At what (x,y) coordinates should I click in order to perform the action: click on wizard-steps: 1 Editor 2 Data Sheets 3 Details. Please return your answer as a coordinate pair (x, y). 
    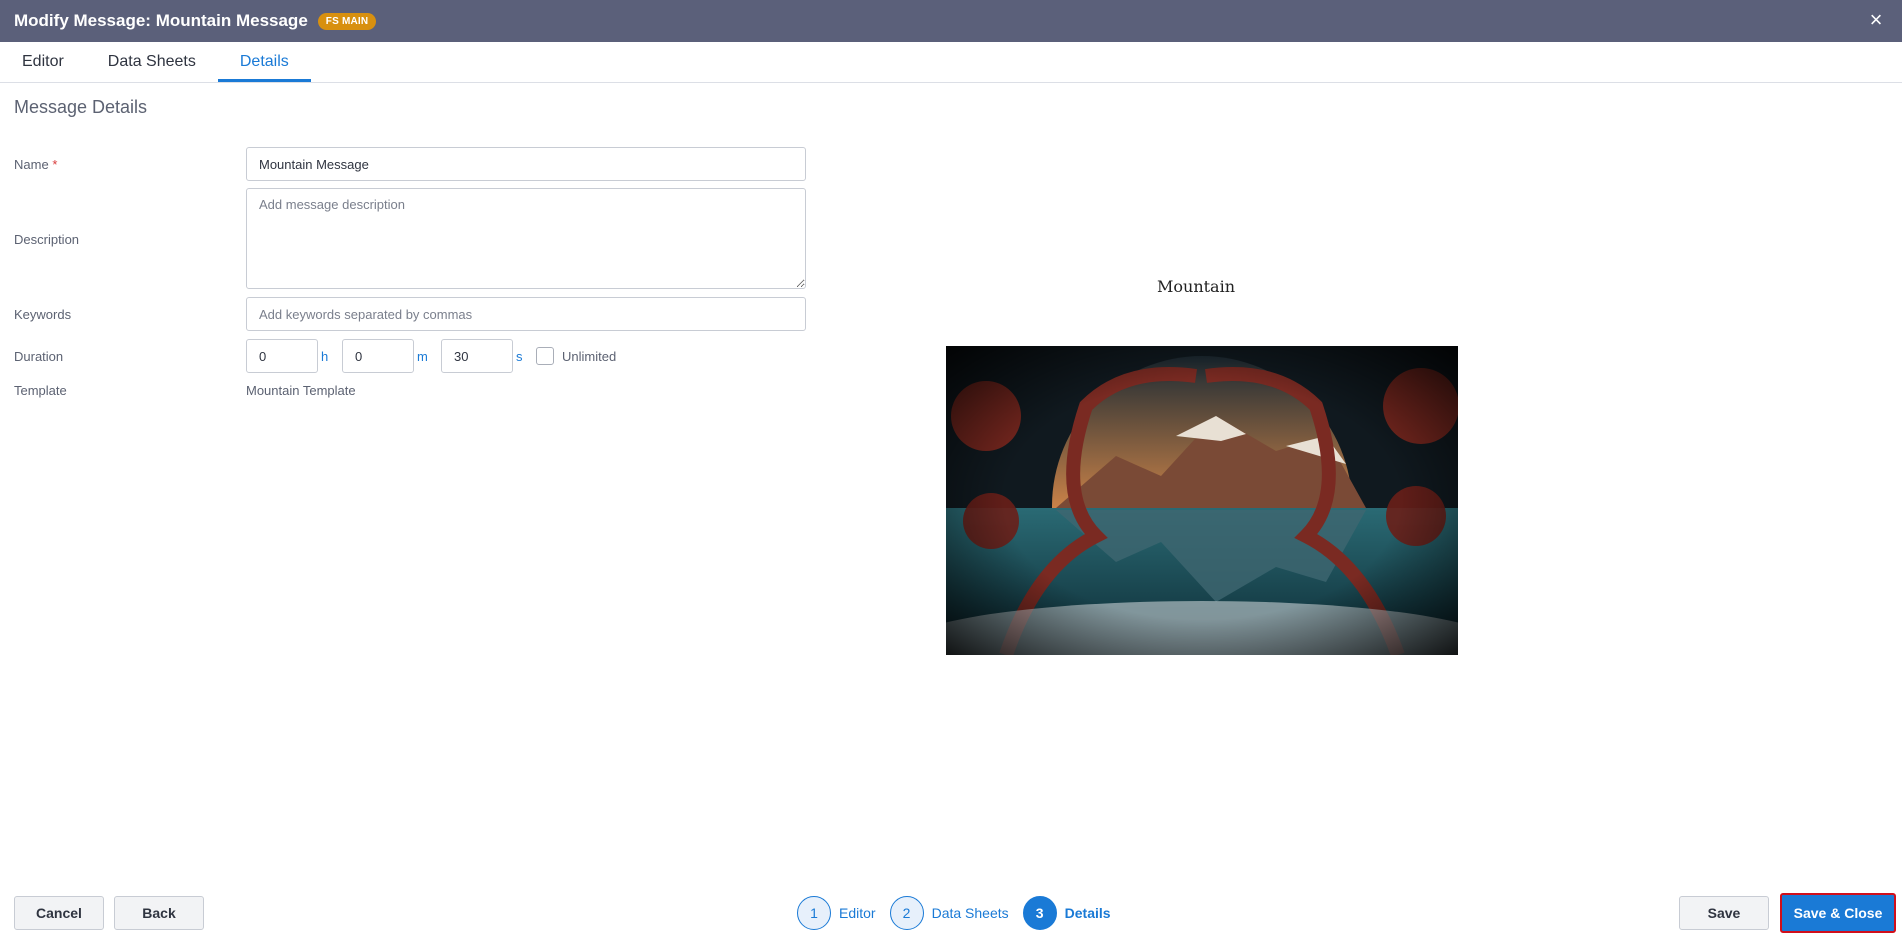
    Looking at the image, I should click on (961, 913).